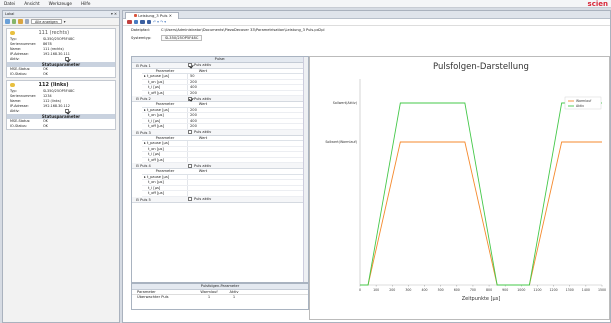 Image resolution: width=611 pixels, height=323 pixels. What do you see at coordinates (234, 298) in the screenshot?
I see `aktiv-value: 1` at bounding box center [234, 298].